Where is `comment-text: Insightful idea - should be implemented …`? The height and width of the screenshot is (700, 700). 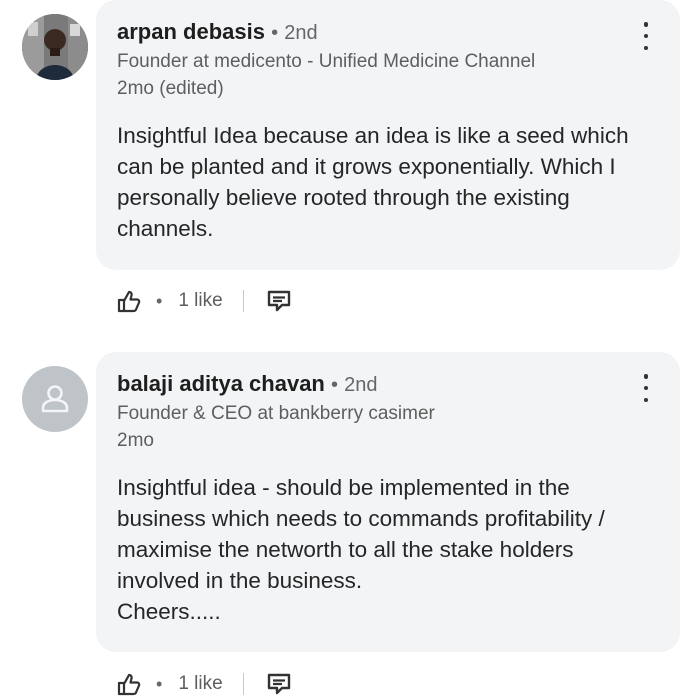
comment-text: Insightful idea - should be implemented … is located at coordinates (361, 549).